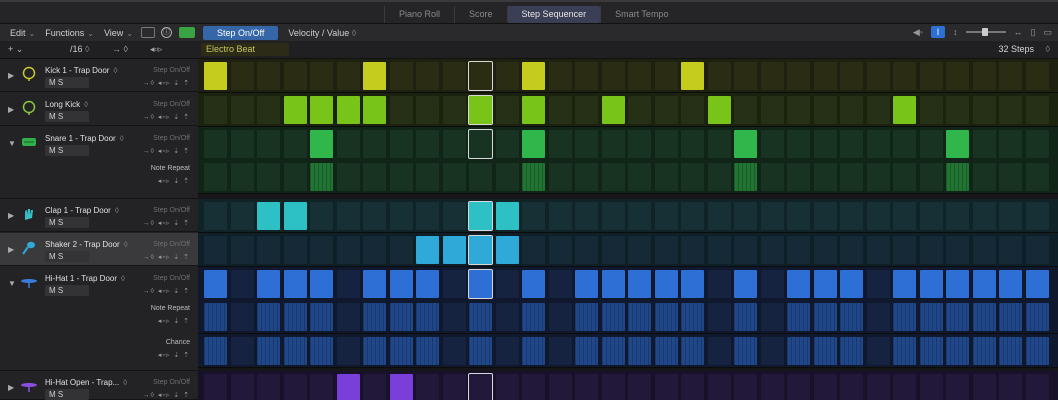 The width and height of the screenshot is (1058, 400). Describe the element at coordinates (1047, 32) in the screenshot. I see `window-icon: ▭` at that location.